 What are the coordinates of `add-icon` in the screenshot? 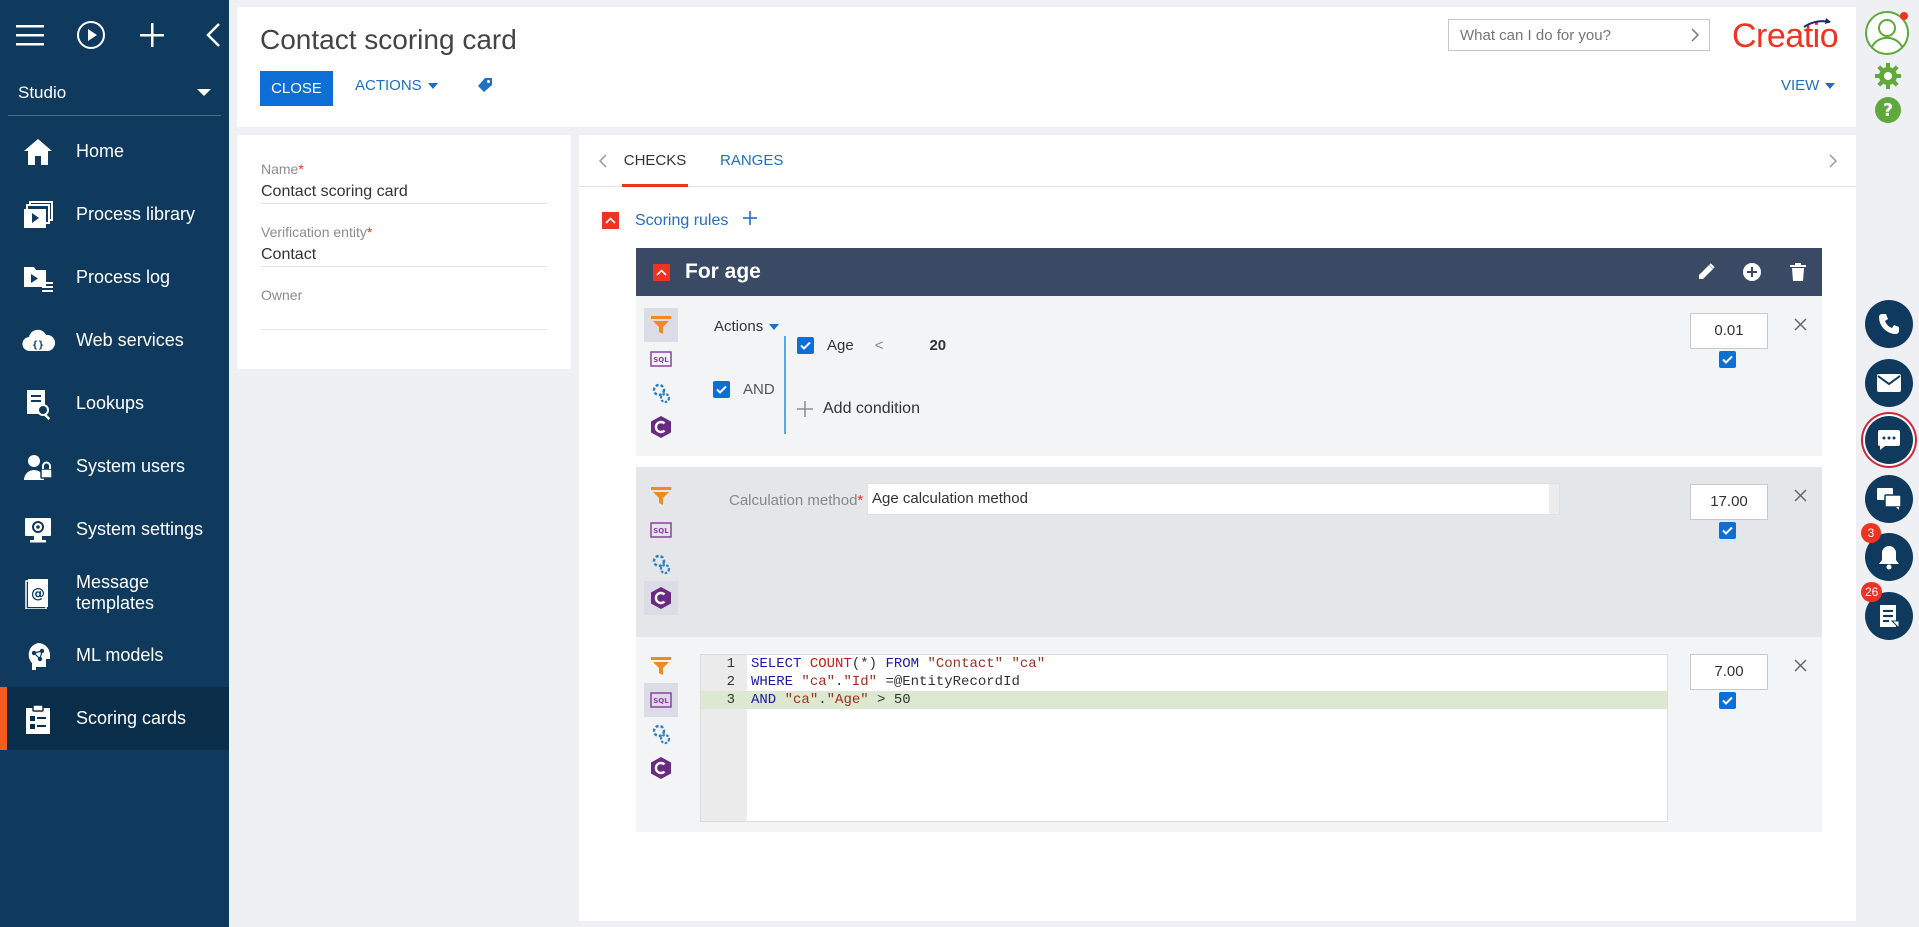 It's located at (152, 35).